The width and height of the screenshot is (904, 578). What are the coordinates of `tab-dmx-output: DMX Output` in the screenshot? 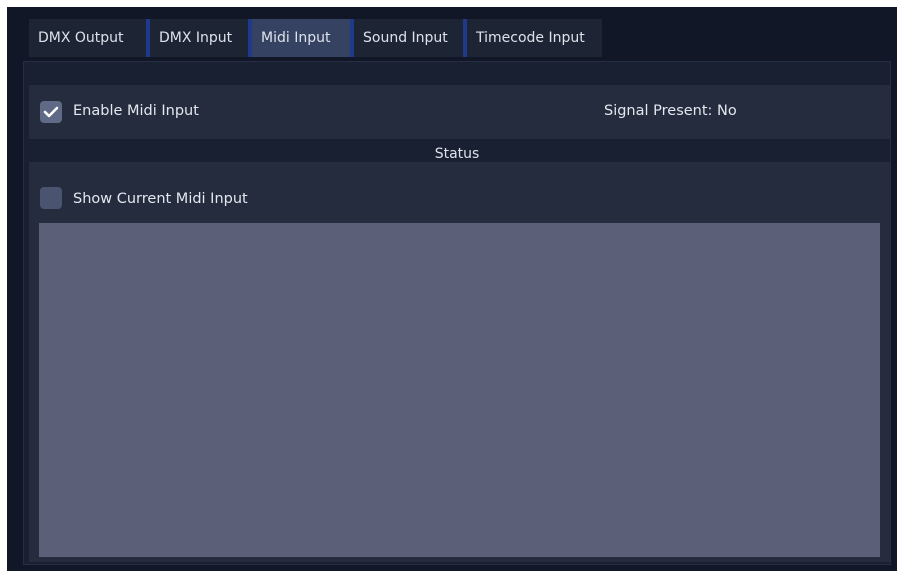 It's located at (87, 38).